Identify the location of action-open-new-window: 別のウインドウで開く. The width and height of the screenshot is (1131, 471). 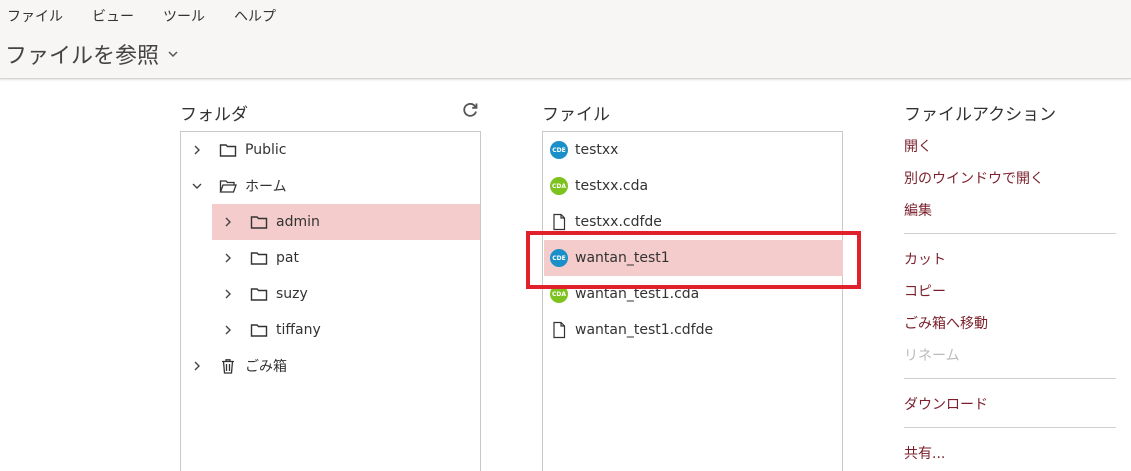
(974, 178).